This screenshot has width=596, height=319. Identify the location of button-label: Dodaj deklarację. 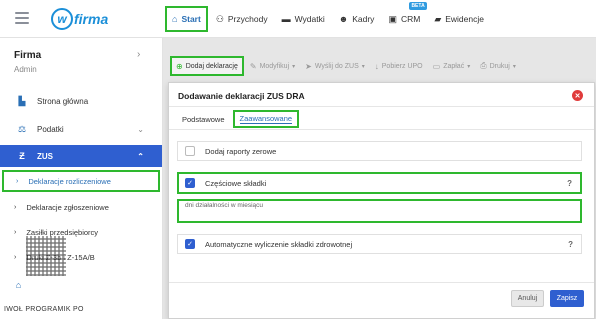
(211, 66).